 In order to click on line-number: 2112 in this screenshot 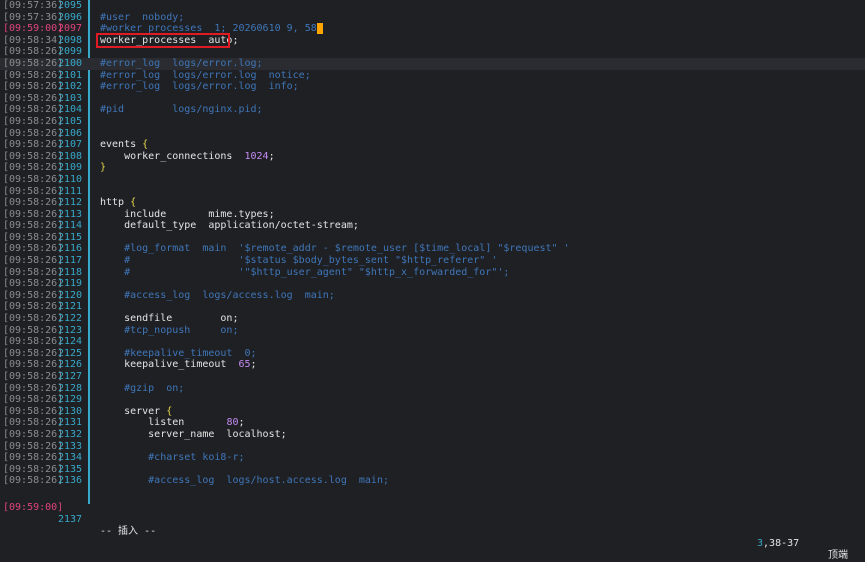, I will do `click(70, 203)`.